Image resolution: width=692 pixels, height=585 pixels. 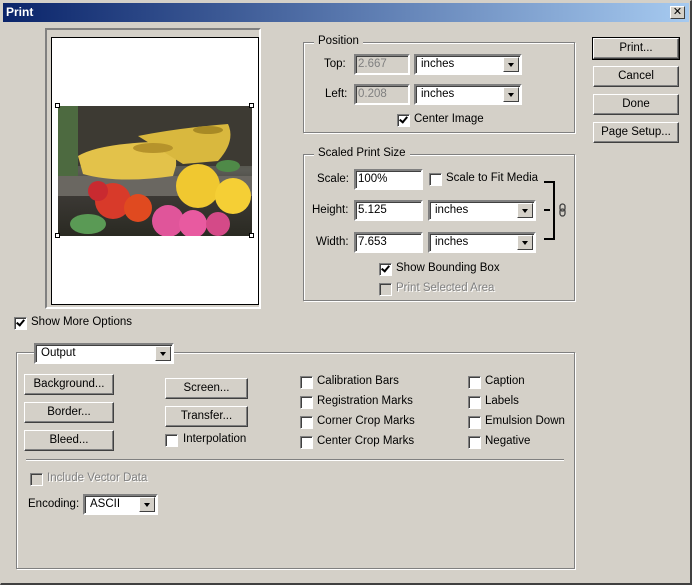 I want to click on scale-label: Scale:, so click(x=333, y=179).